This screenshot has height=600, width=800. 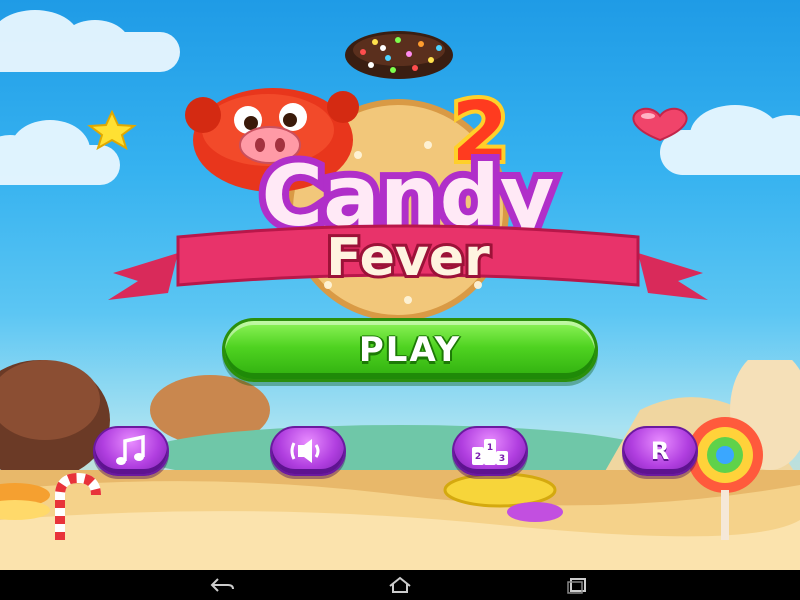 What do you see at coordinates (578, 585) in the screenshot?
I see `recents-icon` at bounding box center [578, 585].